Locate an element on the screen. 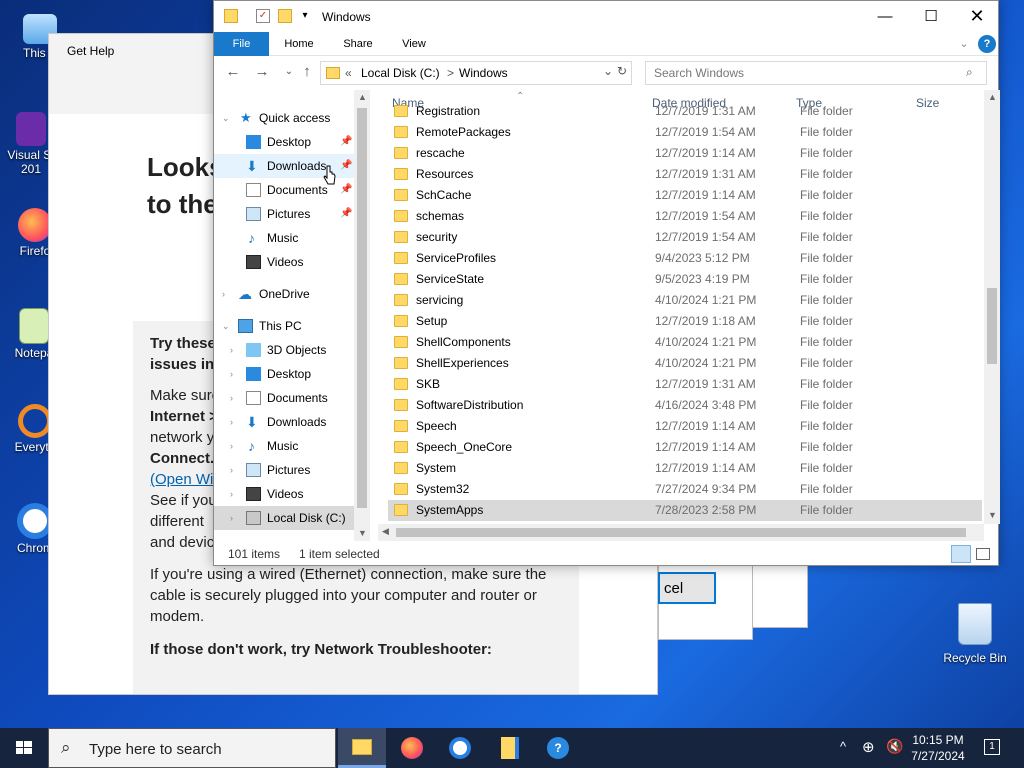 This screenshot has height=768, width=1024. file-row: SKB 12/7/2019 1:31 AM File folder is located at coordinates (685, 384).